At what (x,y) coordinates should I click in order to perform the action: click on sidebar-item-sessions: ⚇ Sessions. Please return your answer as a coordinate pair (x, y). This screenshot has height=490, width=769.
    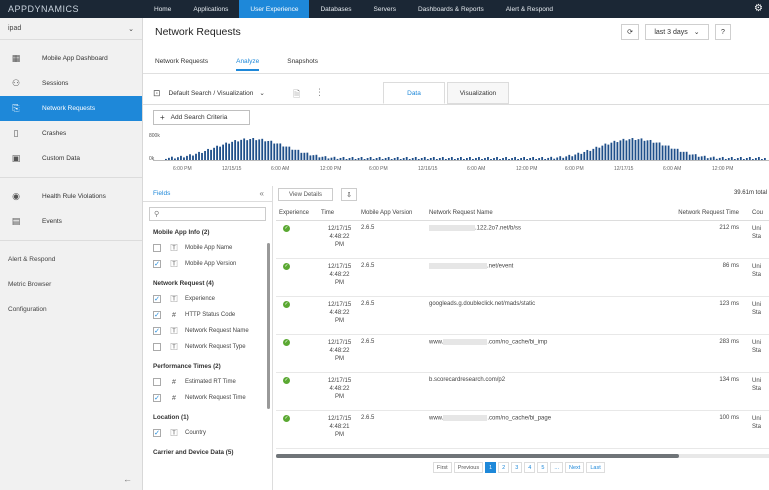
    Looking at the image, I should click on (71, 83).